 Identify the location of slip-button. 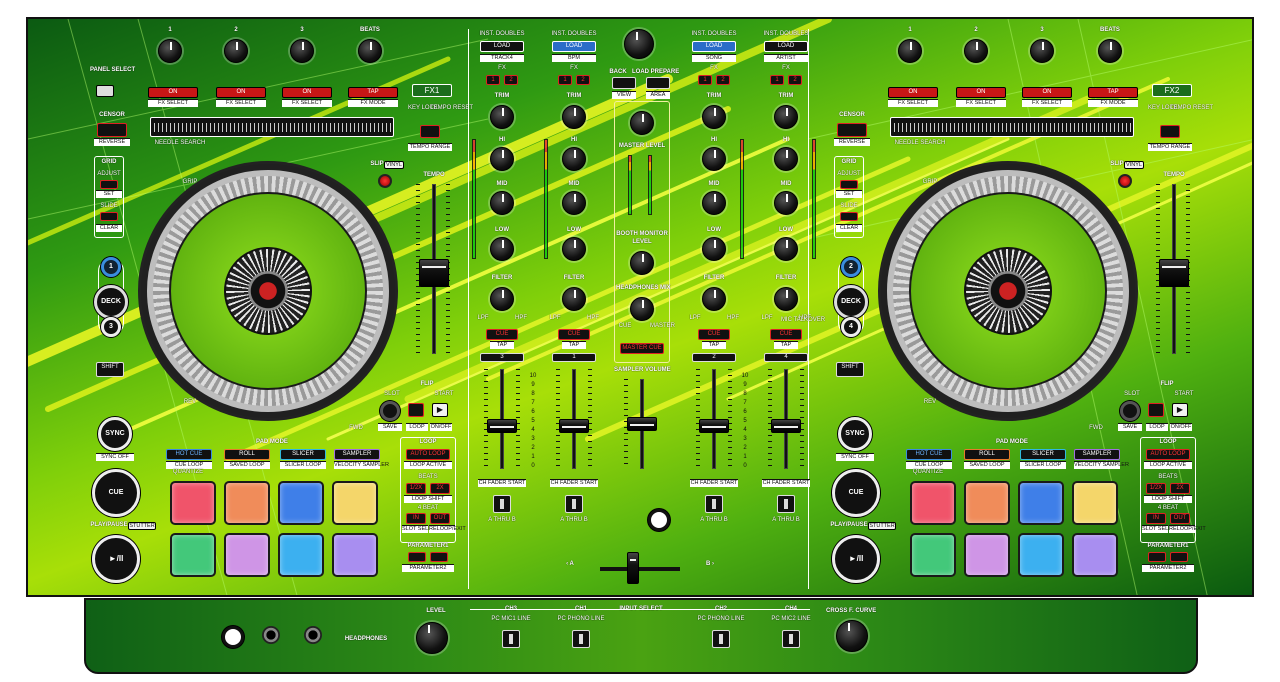
(1125, 181).